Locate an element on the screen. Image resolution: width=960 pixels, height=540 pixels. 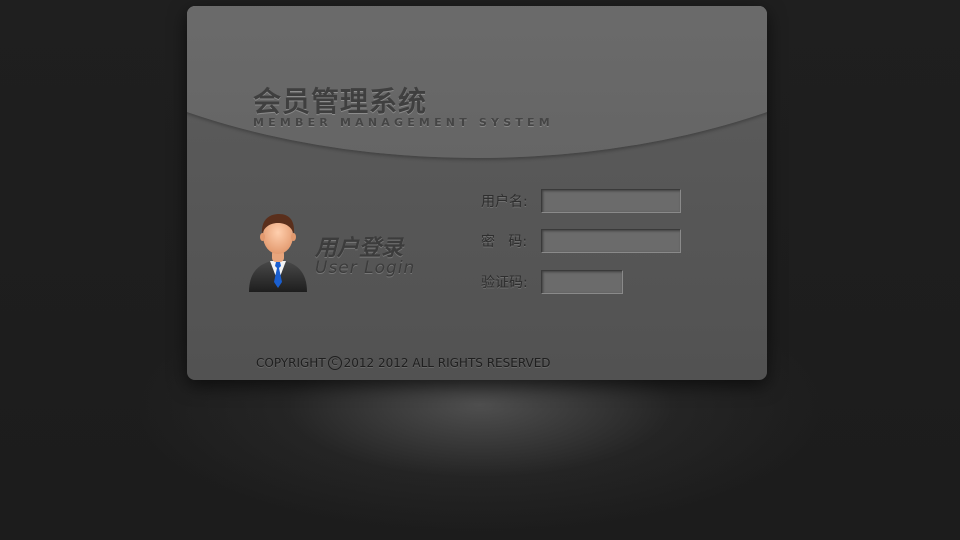
username-row: 用户名: is located at coordinates (581, 201).